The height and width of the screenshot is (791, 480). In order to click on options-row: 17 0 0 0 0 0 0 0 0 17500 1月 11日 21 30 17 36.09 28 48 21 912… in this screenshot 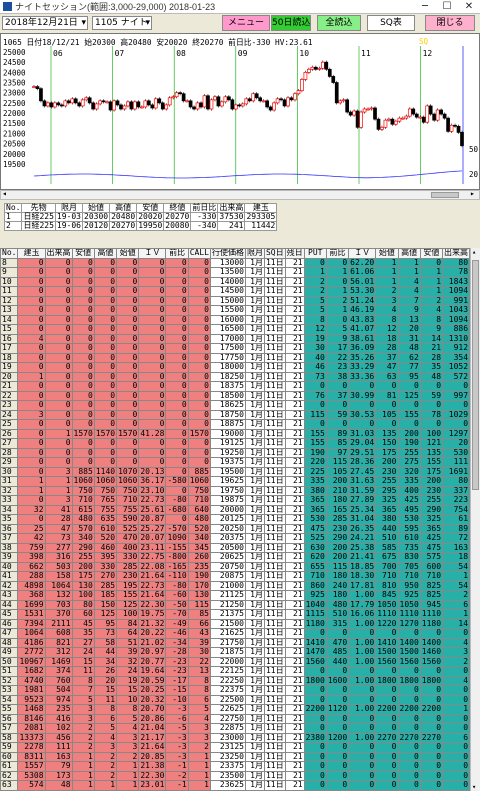, I will do `click(240, 348)`.